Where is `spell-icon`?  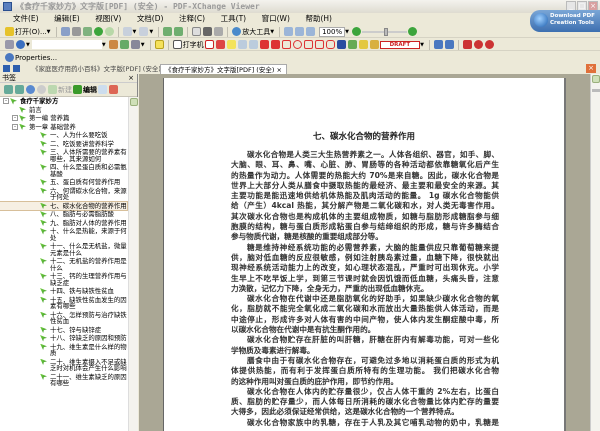
spell-icon is located at coordinates (135, 44).